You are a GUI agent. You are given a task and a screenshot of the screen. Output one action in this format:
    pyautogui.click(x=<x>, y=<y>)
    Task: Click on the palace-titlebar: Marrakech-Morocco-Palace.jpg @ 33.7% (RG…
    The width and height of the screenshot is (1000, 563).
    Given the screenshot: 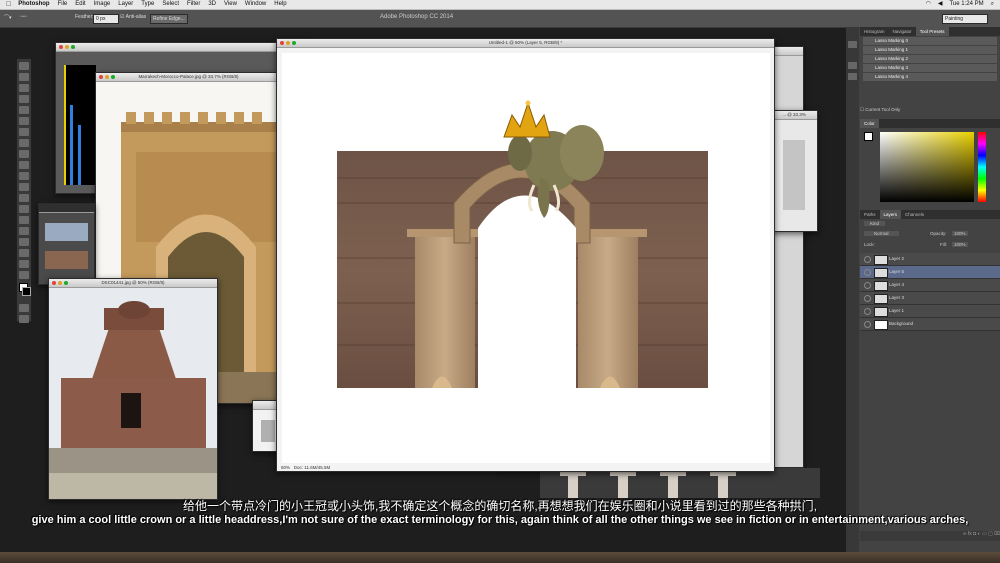 What is the action you would take?
    pyautogui.click(x=188, y=77)
    